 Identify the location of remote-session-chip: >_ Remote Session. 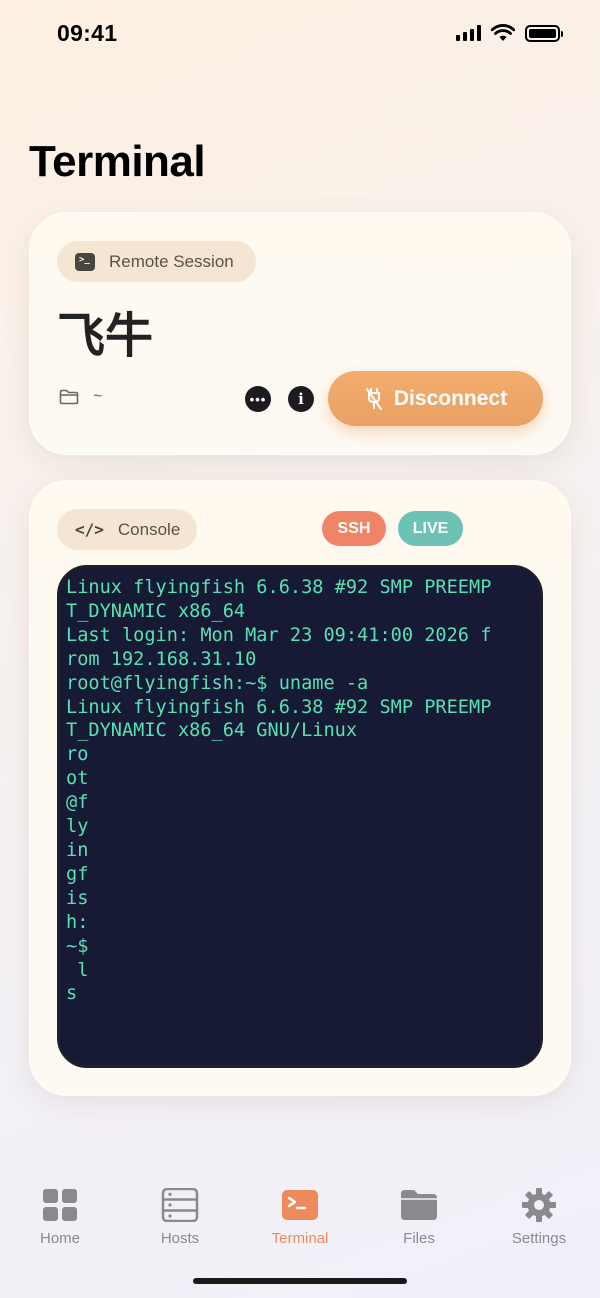
(156, 261).